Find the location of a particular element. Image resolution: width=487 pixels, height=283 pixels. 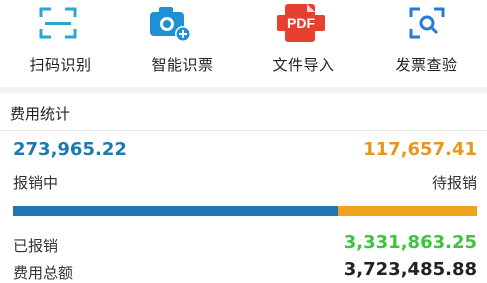

pending-label: 待报销 is located at coordinates (454, 183).